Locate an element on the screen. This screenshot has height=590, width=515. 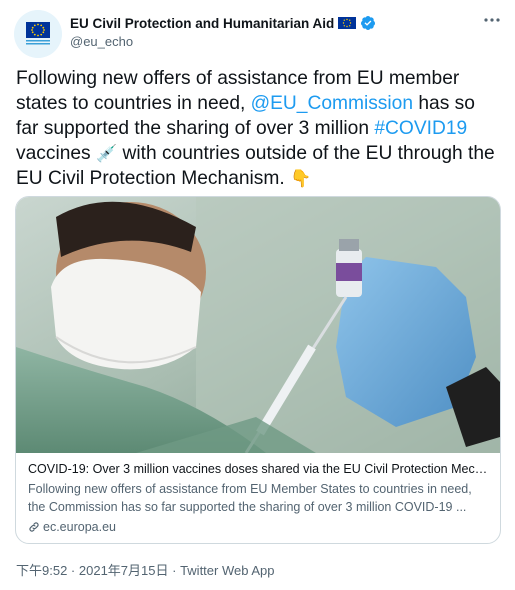
card-domain: ec.europa.eu is located at coordinates (259, 527).